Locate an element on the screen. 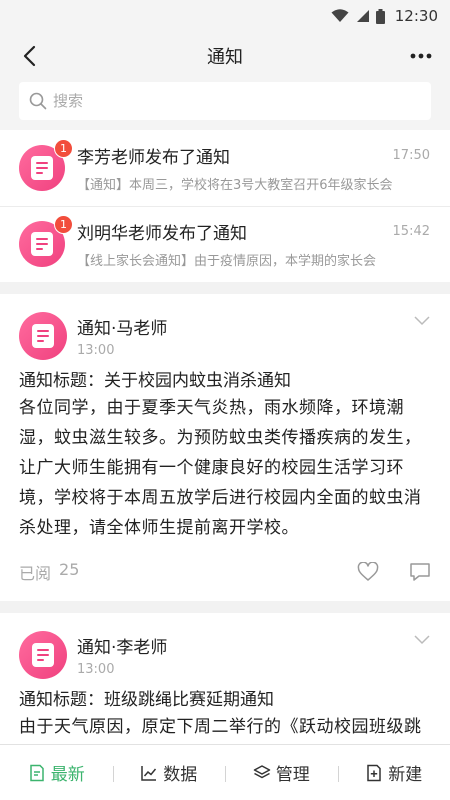 This screenshot has height=800, width=450. search-box is located at coordinates (225, 101).